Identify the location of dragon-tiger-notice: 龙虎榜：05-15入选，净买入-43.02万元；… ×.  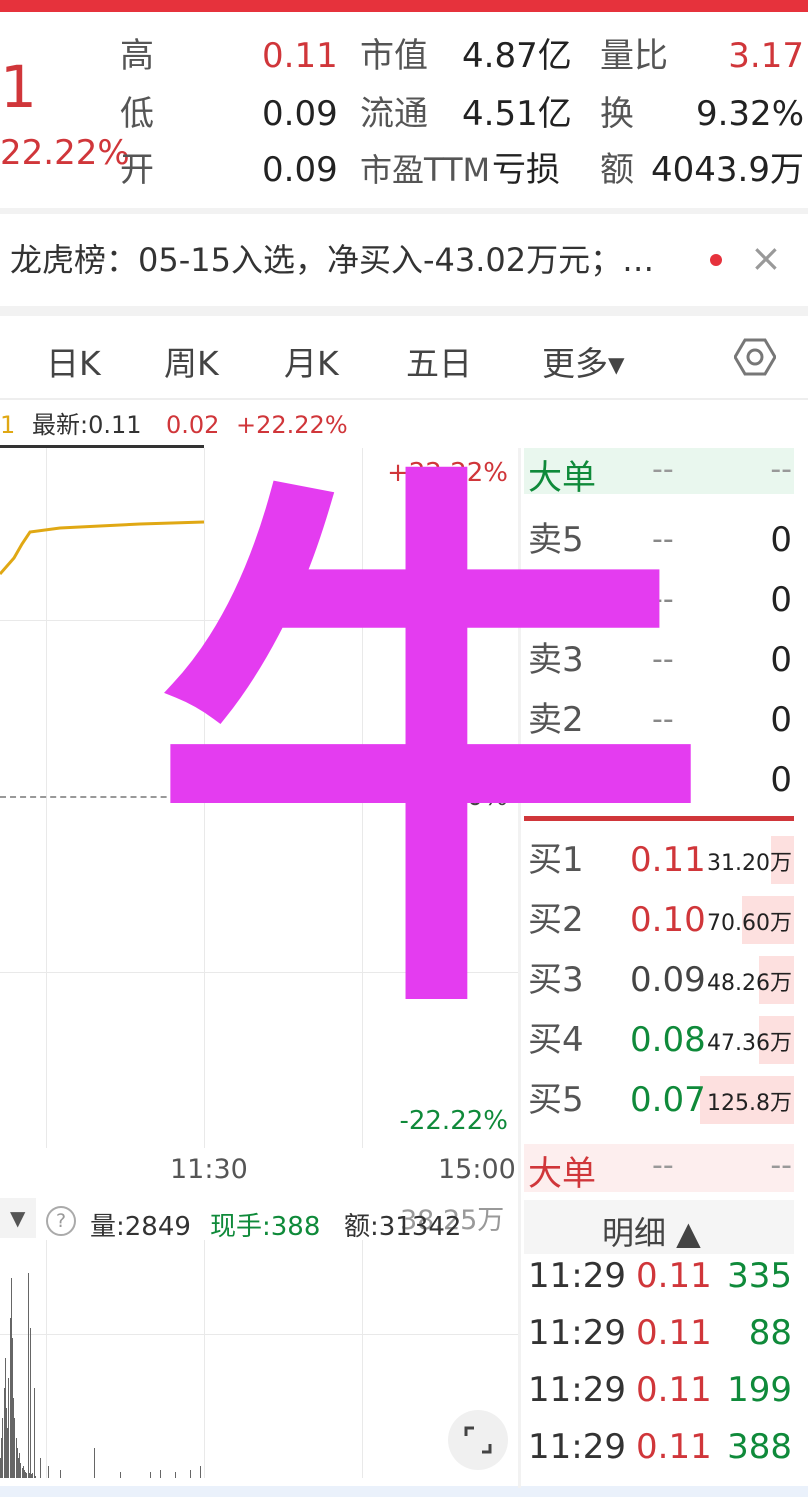
(404, 260).